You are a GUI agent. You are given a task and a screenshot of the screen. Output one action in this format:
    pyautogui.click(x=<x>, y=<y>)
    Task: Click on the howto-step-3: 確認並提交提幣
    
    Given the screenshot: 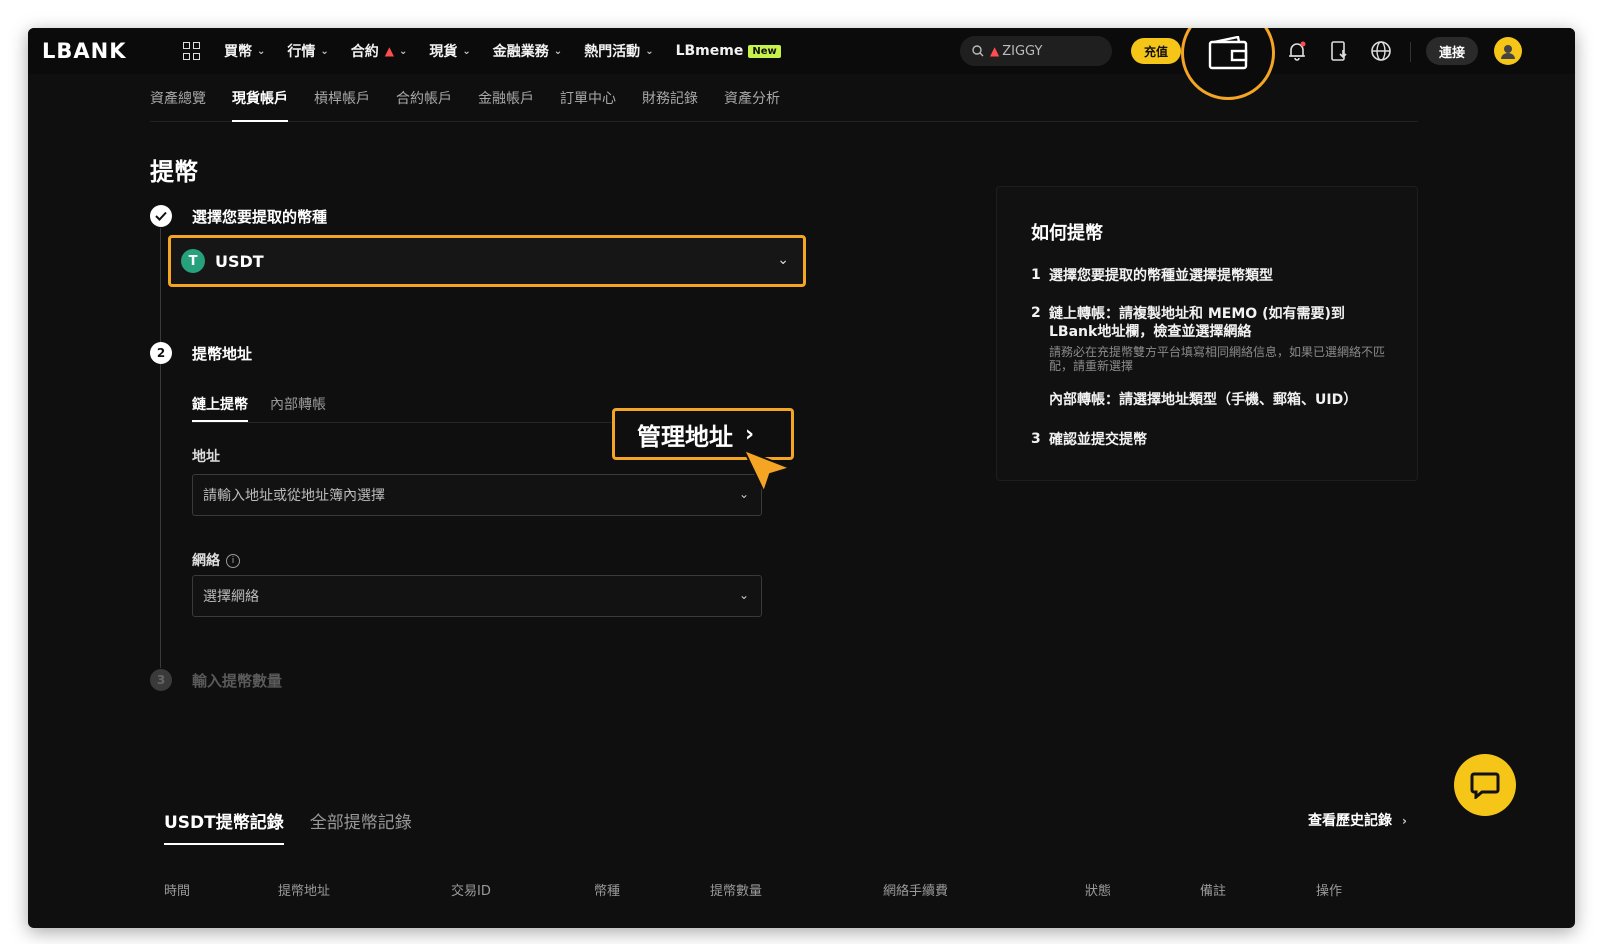 What is the action you would take?
    pyautogui.click(x=1098, y=440)
    